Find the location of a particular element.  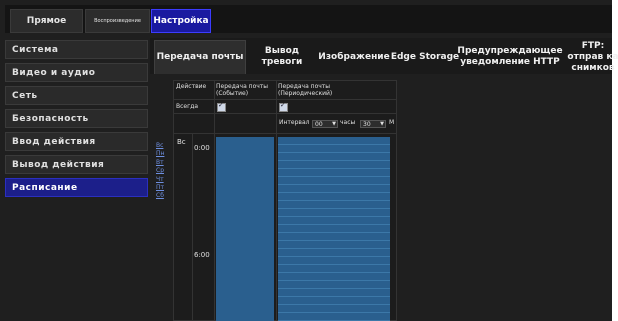

interval-hours-value: 00 is located at coordinates (319, 124).